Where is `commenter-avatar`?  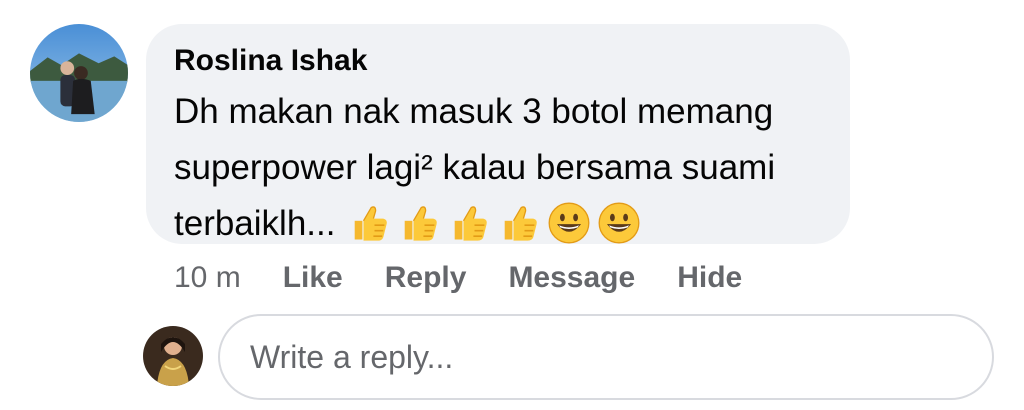
commenter-avatar is located at coordinates (79, 73).